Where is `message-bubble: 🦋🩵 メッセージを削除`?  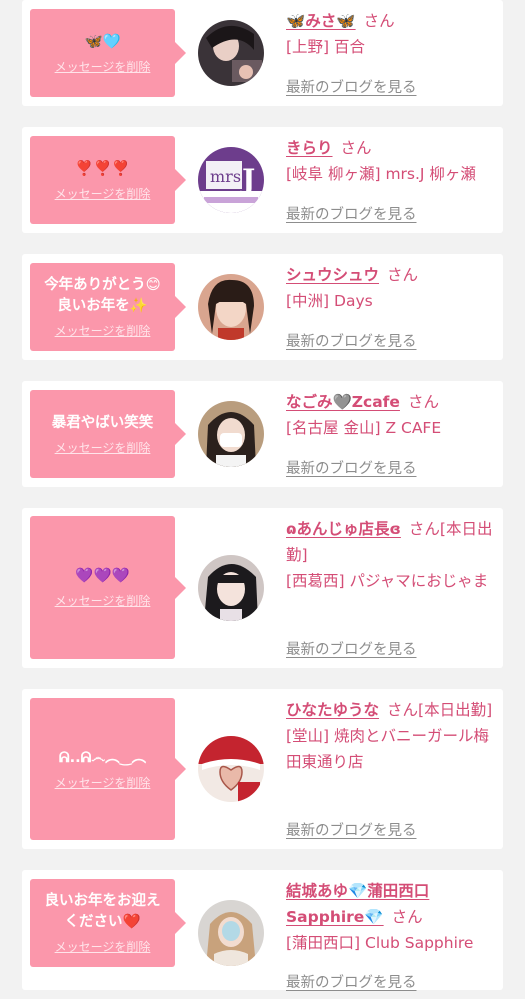 message-bubble: 🦋🩵 メッセージを削除 is located at coordinates (108, 53).